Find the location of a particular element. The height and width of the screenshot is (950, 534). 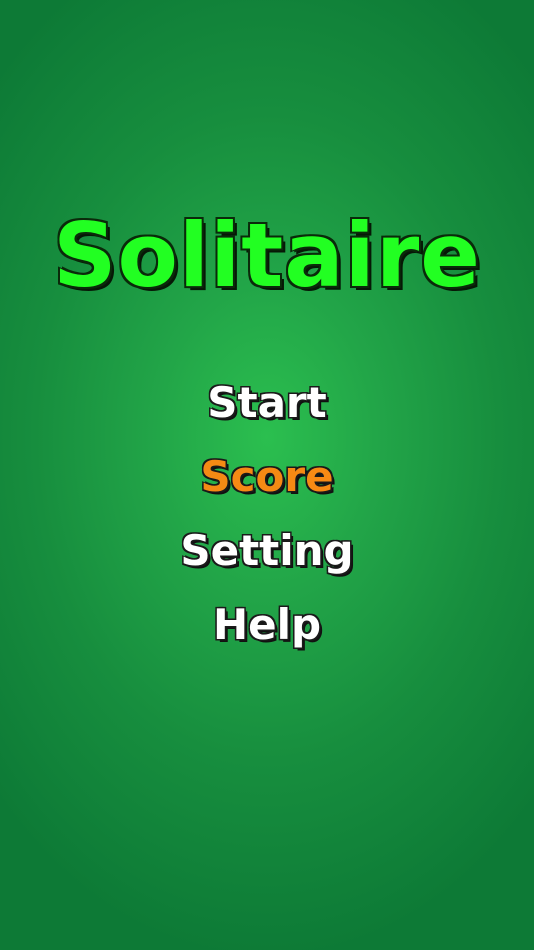

menu-item-help: Help is located at coordinates (267, 625).